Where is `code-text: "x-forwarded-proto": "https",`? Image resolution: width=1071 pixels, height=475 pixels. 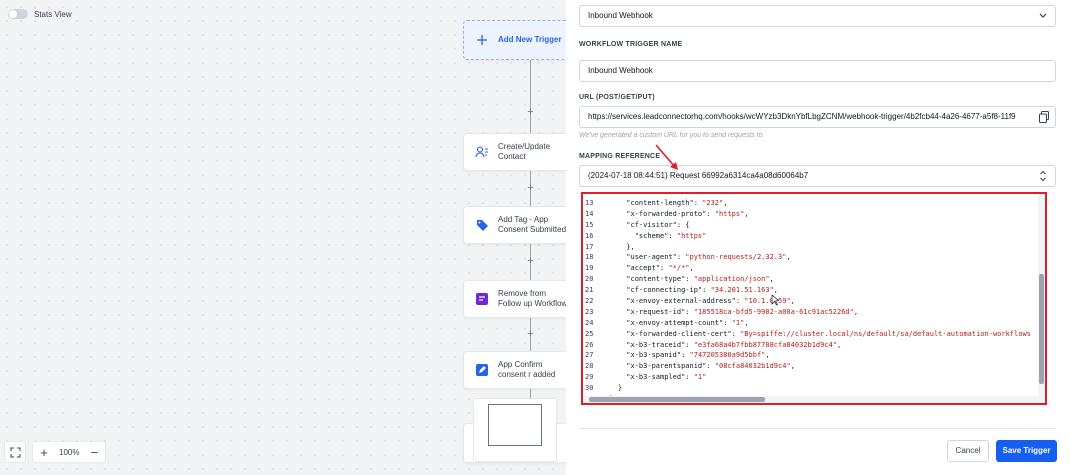
code-text: "x-forwarded-proto": "https", is located at coordinates (675, 213).